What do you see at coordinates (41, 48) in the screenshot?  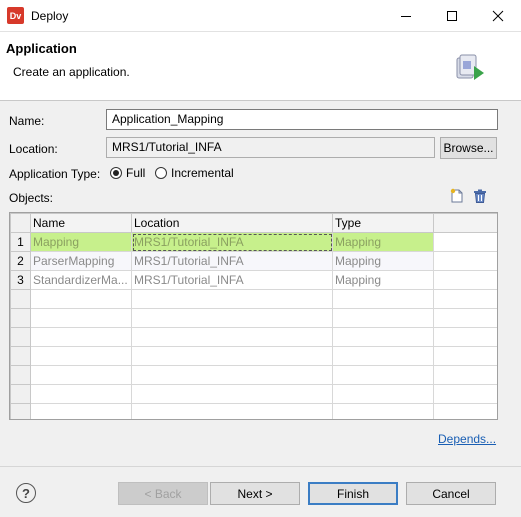 I see `page-title: Application` at bounding box center [41, 48].